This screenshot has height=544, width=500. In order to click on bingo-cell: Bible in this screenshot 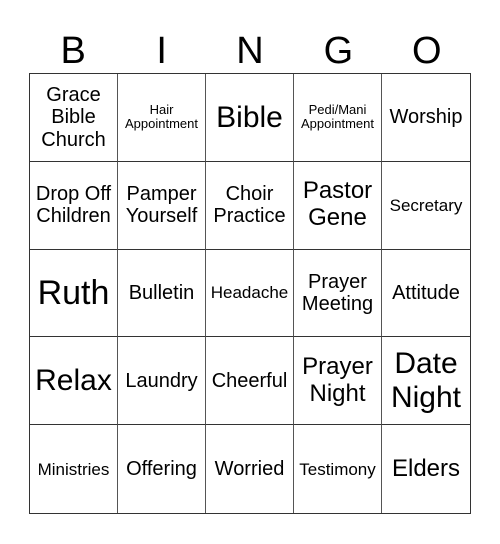, I will do `click(250, 118)`.